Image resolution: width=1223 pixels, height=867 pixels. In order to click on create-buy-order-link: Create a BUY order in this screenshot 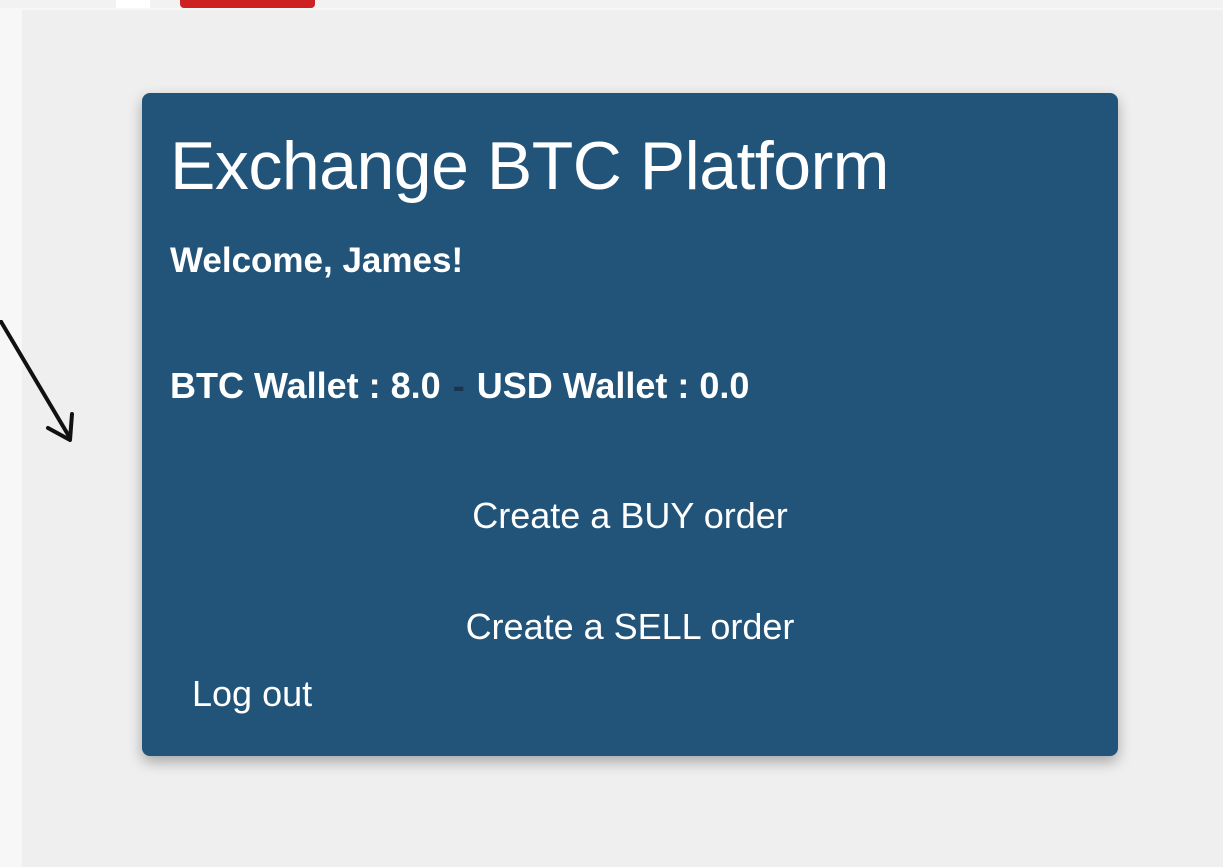, I will do `click(630, 516)`.